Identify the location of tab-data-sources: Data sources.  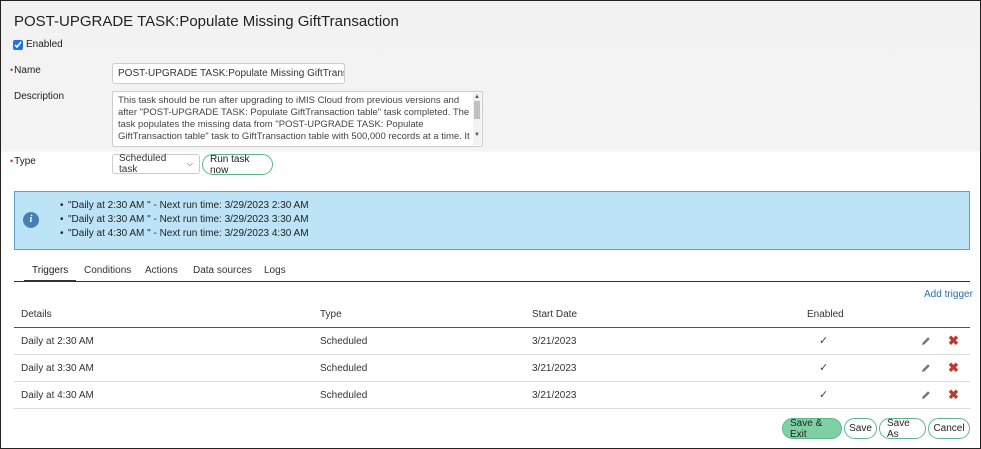
(222, 273).